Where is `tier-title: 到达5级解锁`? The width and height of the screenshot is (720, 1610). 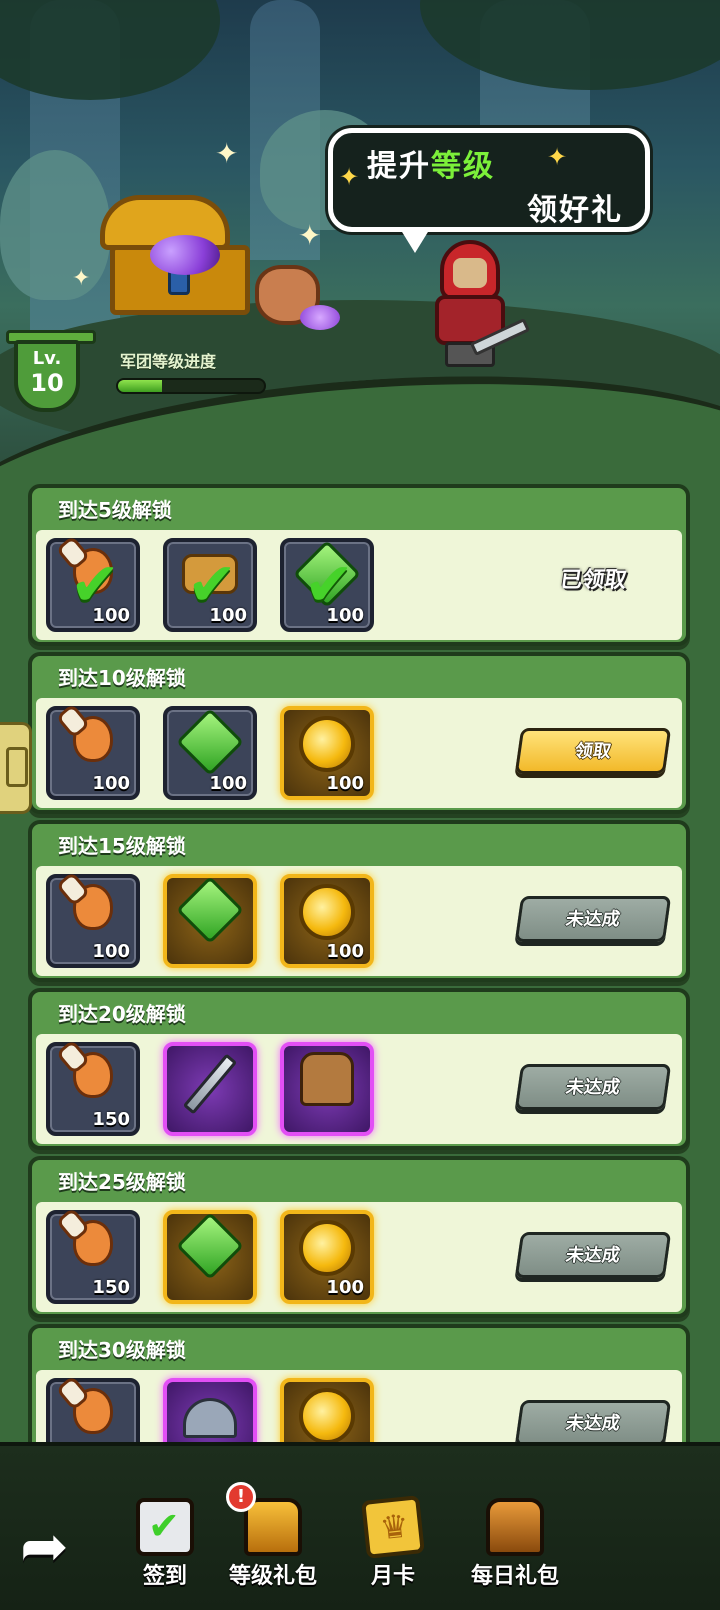
tier-title: 到达5级解锁 is located at coordinates (115, 510).